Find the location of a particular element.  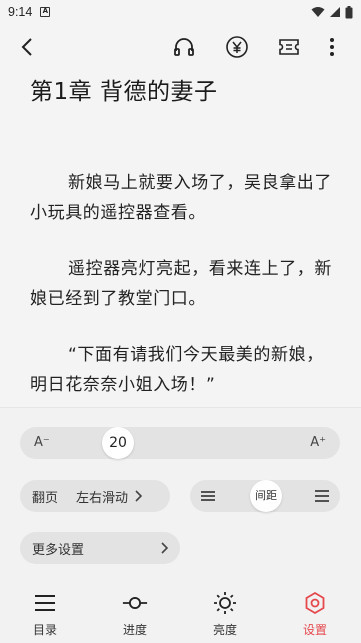

paragraph: 新娘马上就要入场了，吴良拿出了小玩具的遥控器查看。 is located at coordinates (181, 198).